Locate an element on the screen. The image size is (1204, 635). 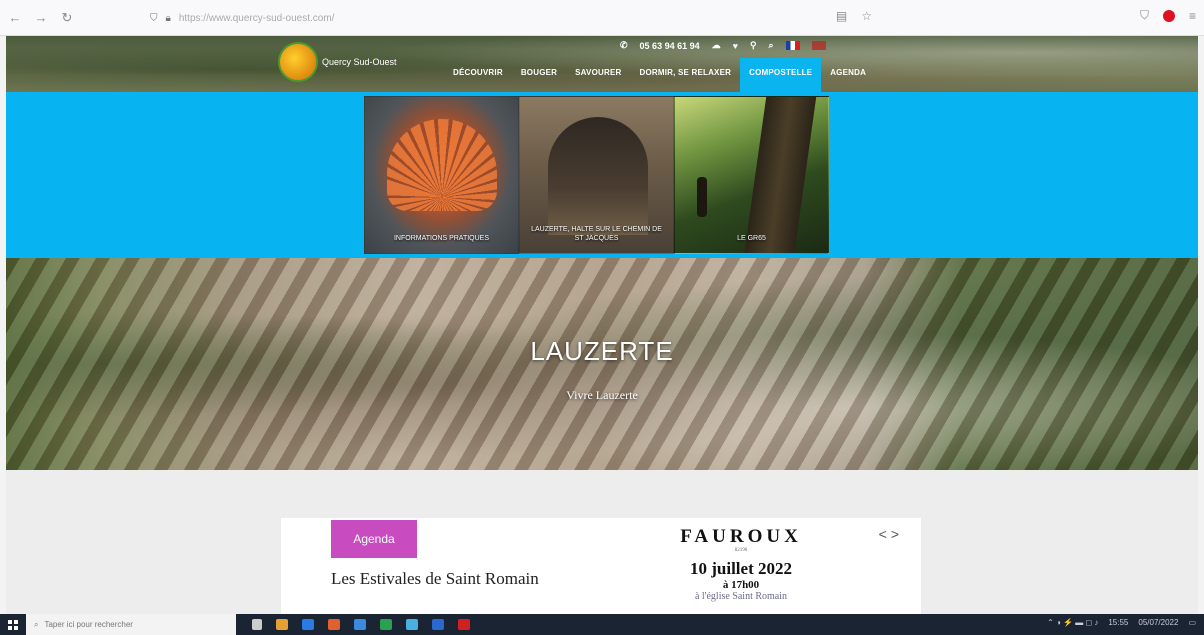
firefox-icon is located at coordinates (282, 624).